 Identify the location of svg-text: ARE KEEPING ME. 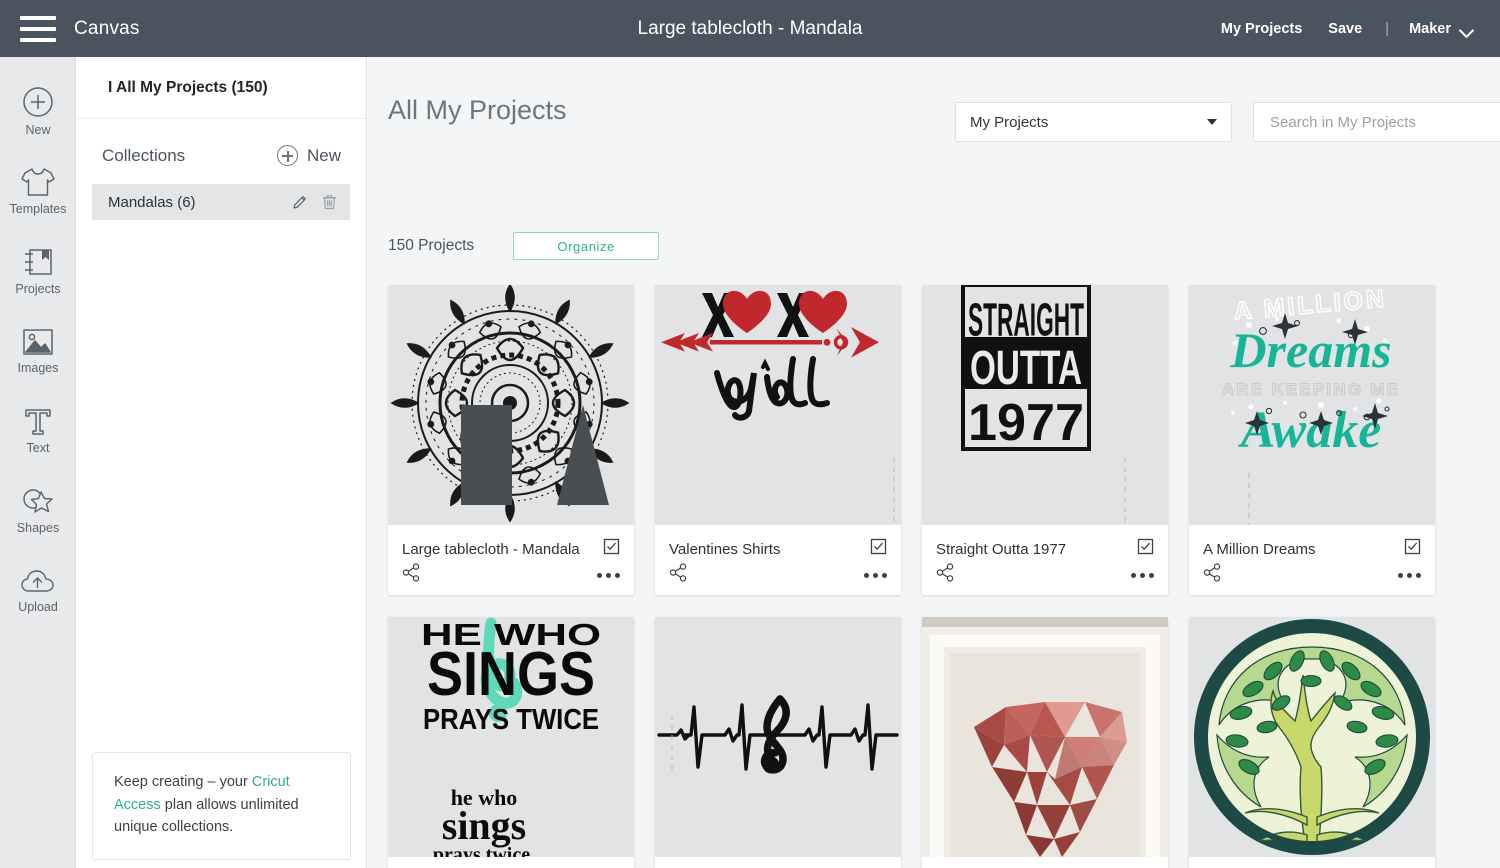
(1311, 389).